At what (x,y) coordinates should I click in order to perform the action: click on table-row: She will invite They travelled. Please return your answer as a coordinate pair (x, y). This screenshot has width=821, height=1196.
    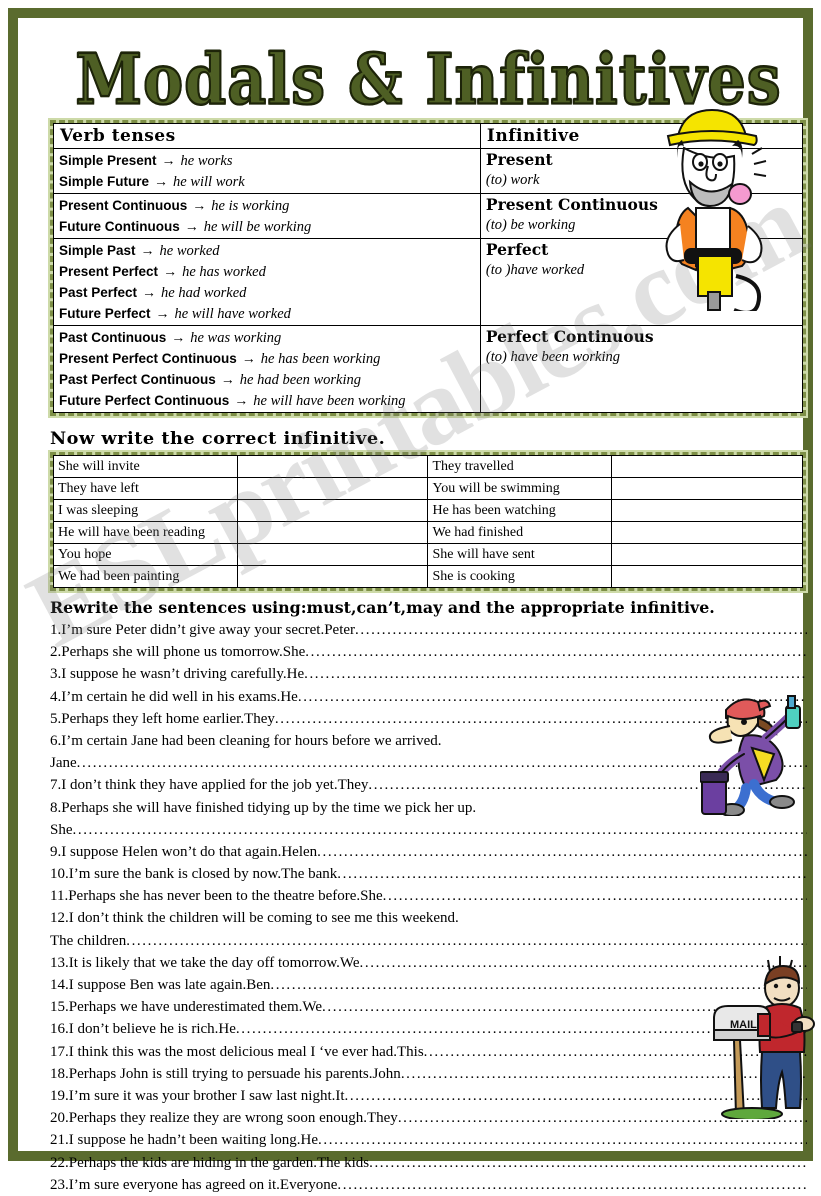
    Looking at the image, I should click on (428, 466).